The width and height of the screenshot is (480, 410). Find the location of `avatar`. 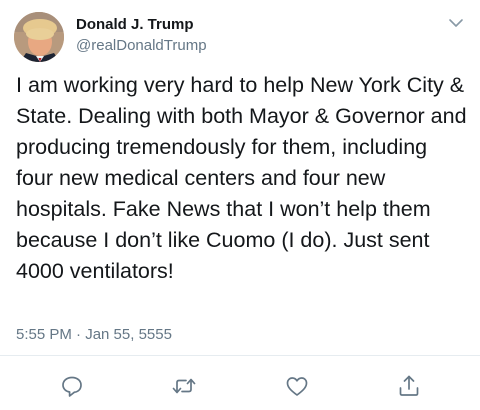

avatar is located at coordinates (39, 37).